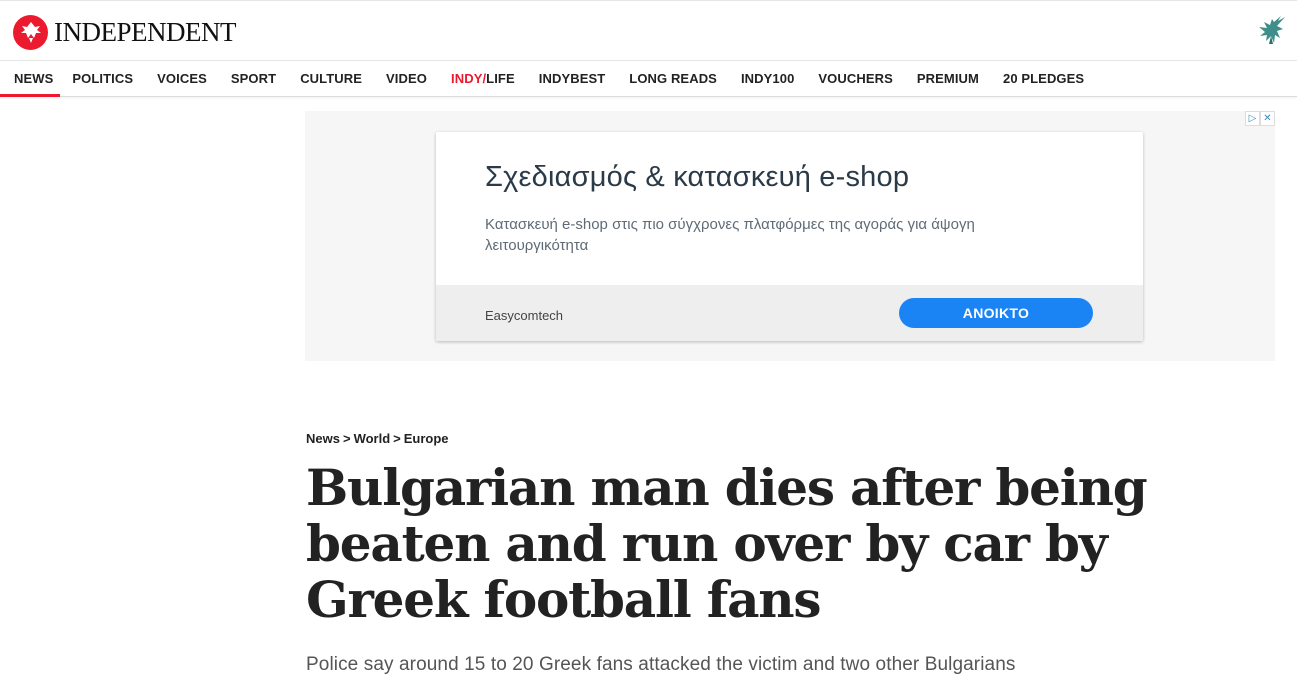 The image size is (1297, 688). Describe the element at coordinates (145, 31) in the screenshot. I see `logo-wordmark: INDEPENDENT` at that location.